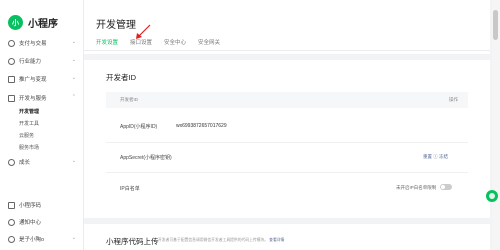  What do you see at coordinates (25, 163) in the screenshot?
I see `sidebar-item-label: 成长` at bounding box center [25, 163].